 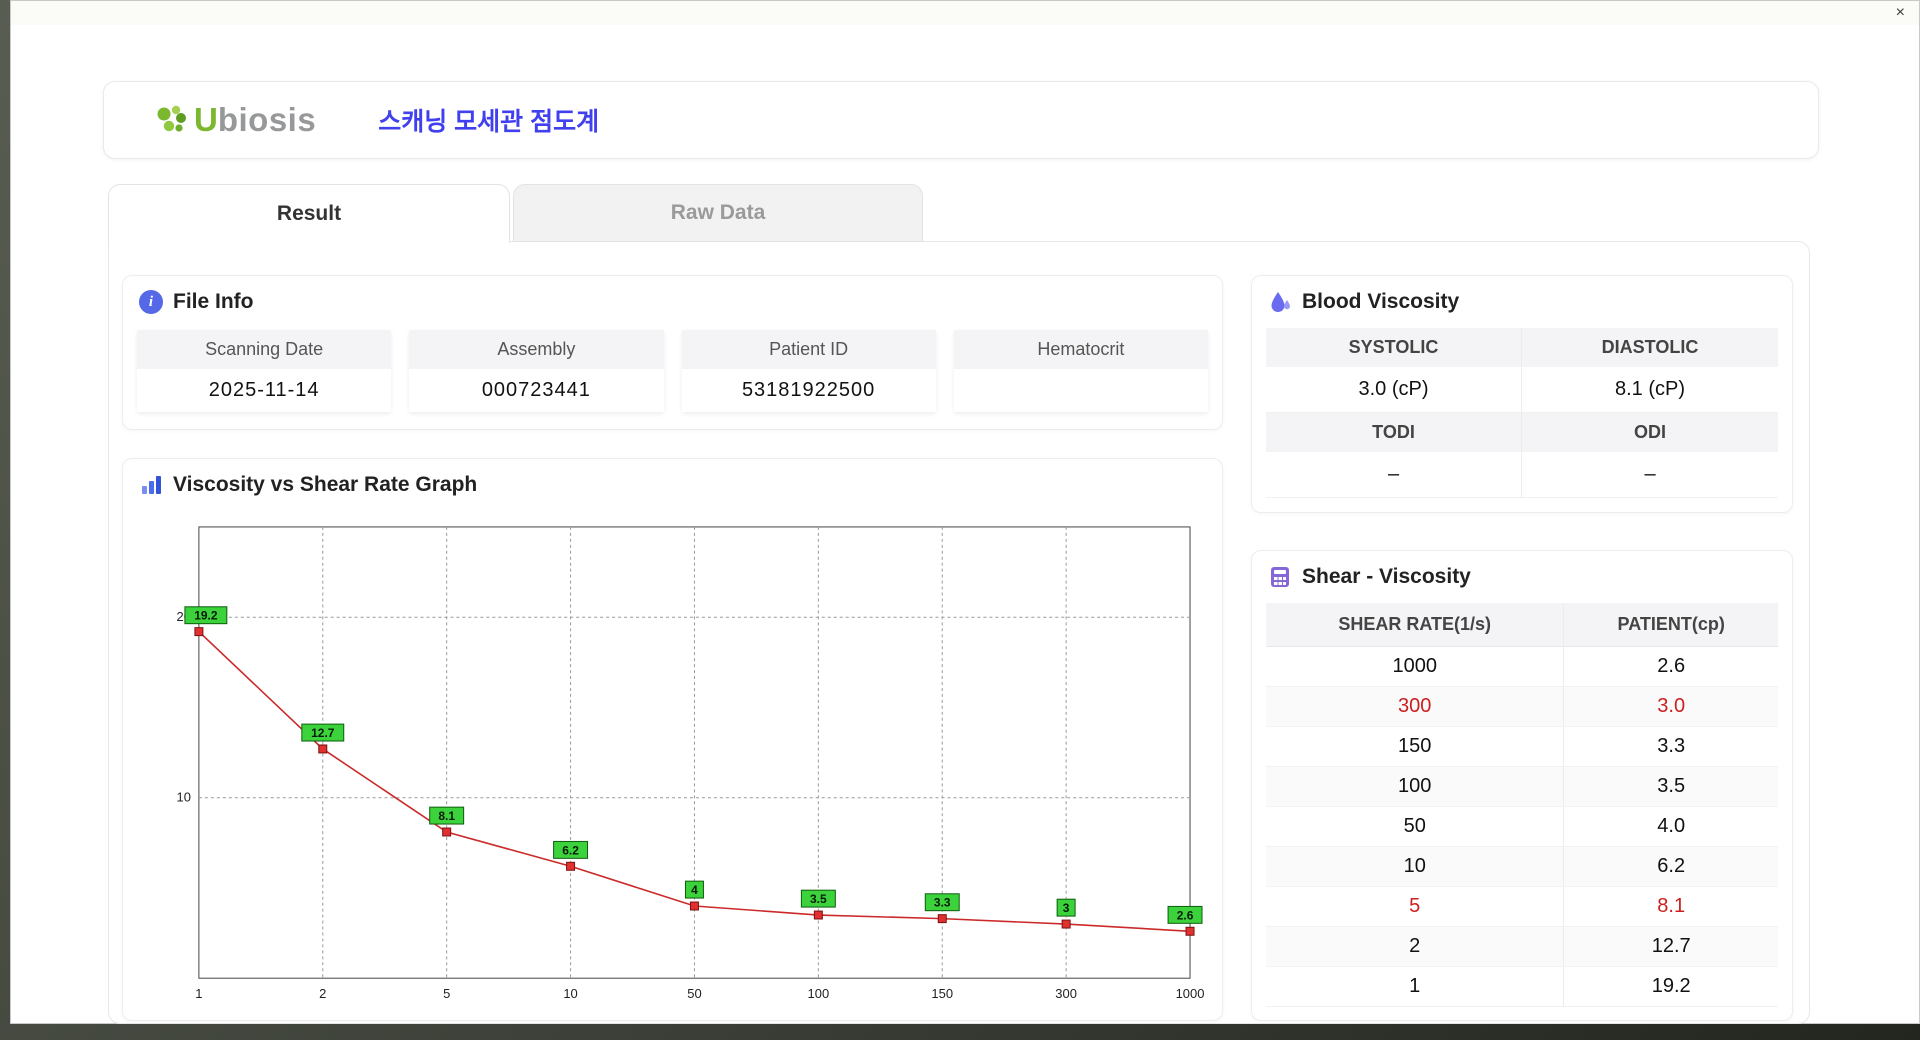 What do you see at coordinates (808, 349) in the screenshot?
I see `field-label: Patient ID` at bounding box center [808, 349].